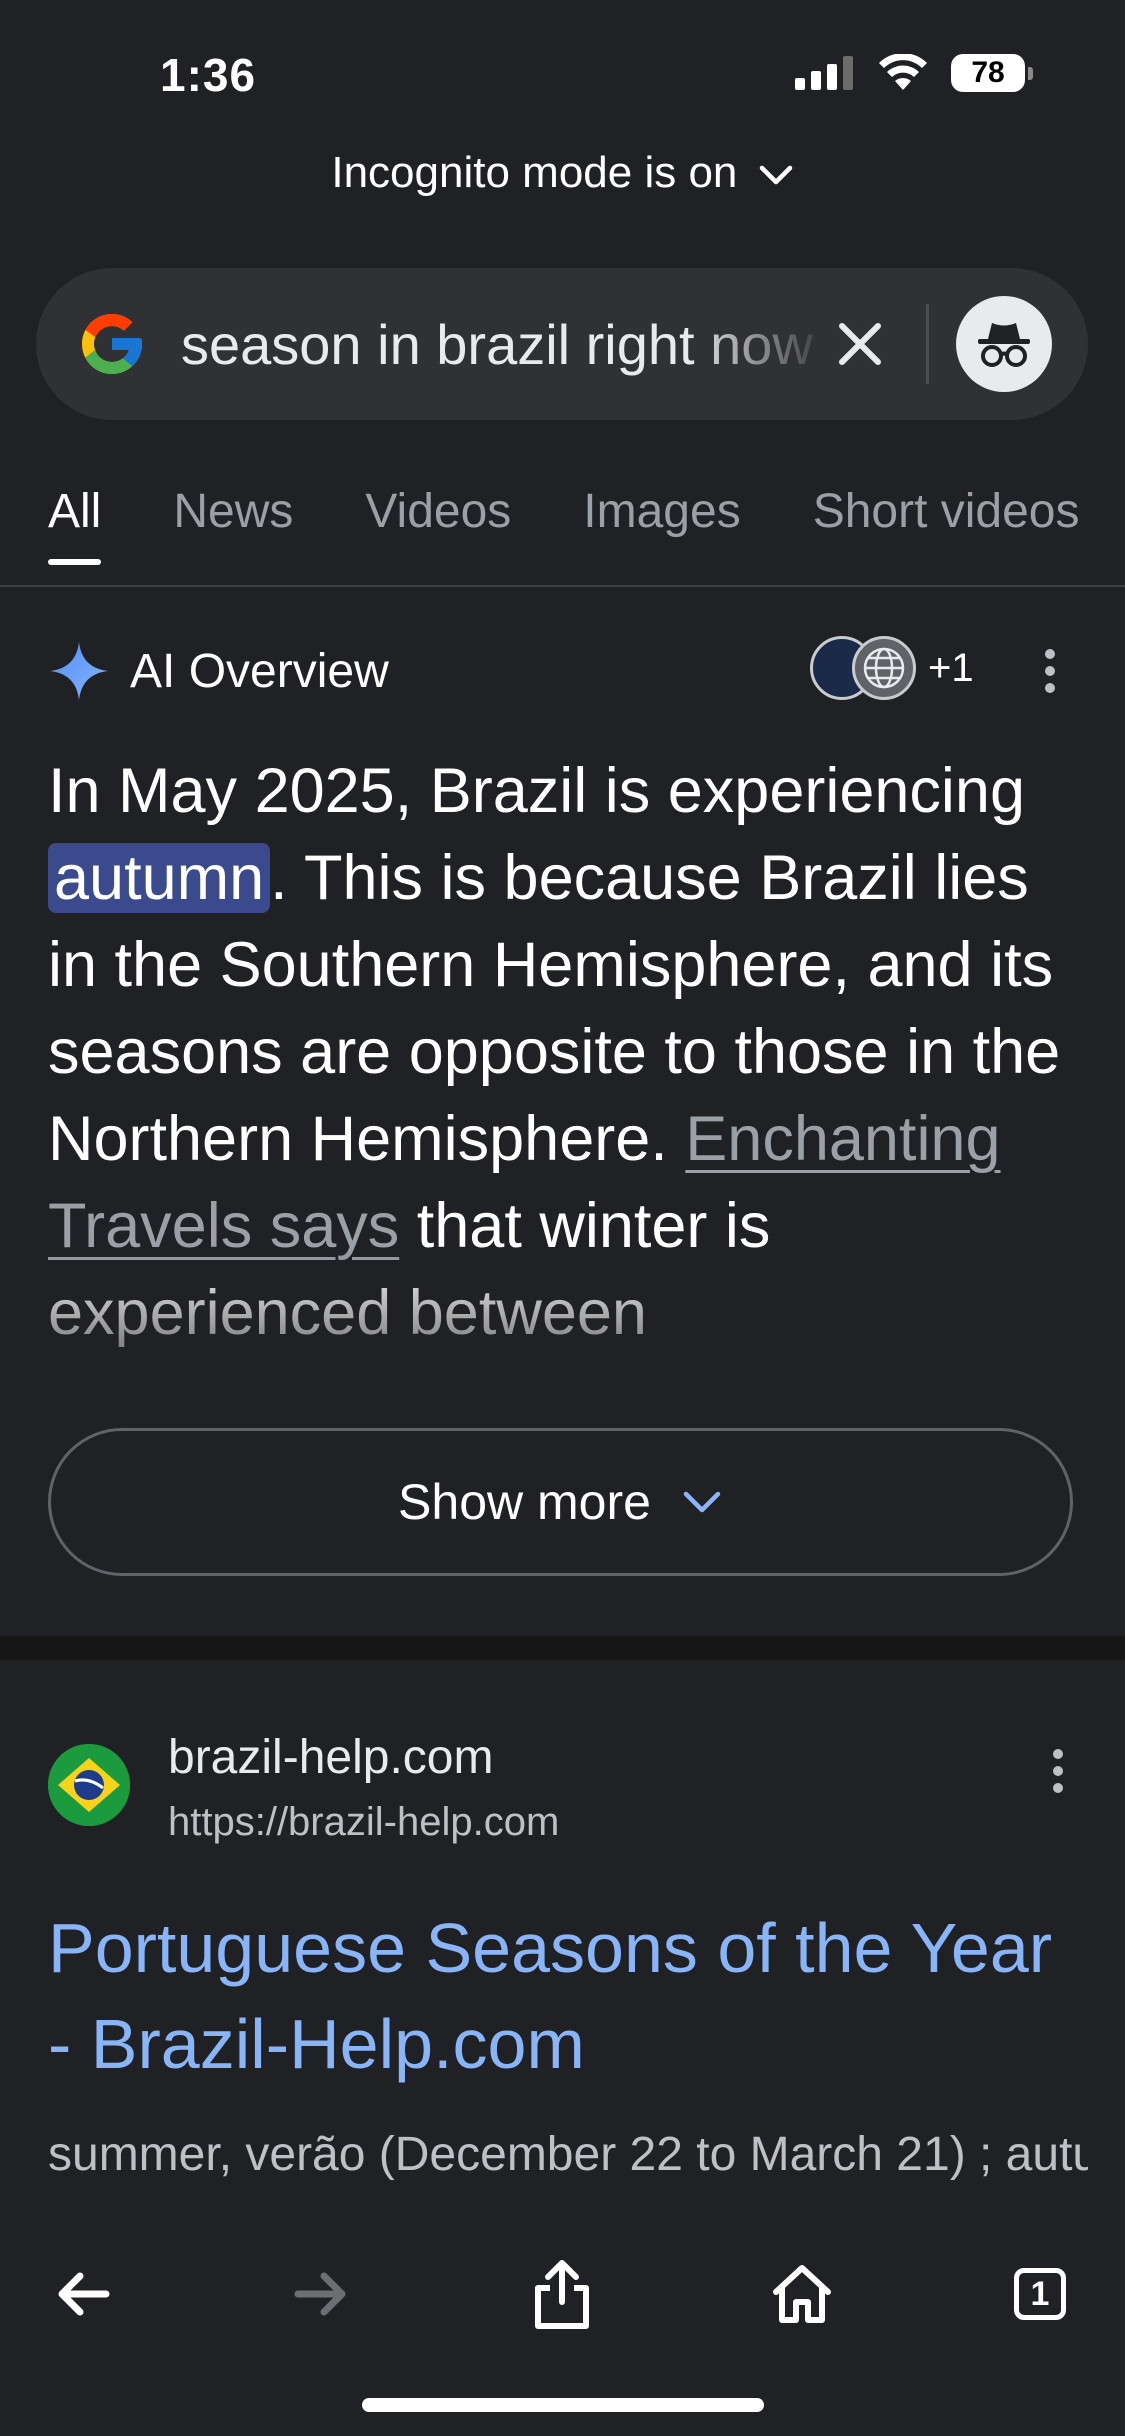 Image resolution: width=1125 pixels, height=2436 pixels. What do you see at coordinates (159, 878) in the screenshot?
I see `ai-highlight: autumn` at bounding box center [159, 878].